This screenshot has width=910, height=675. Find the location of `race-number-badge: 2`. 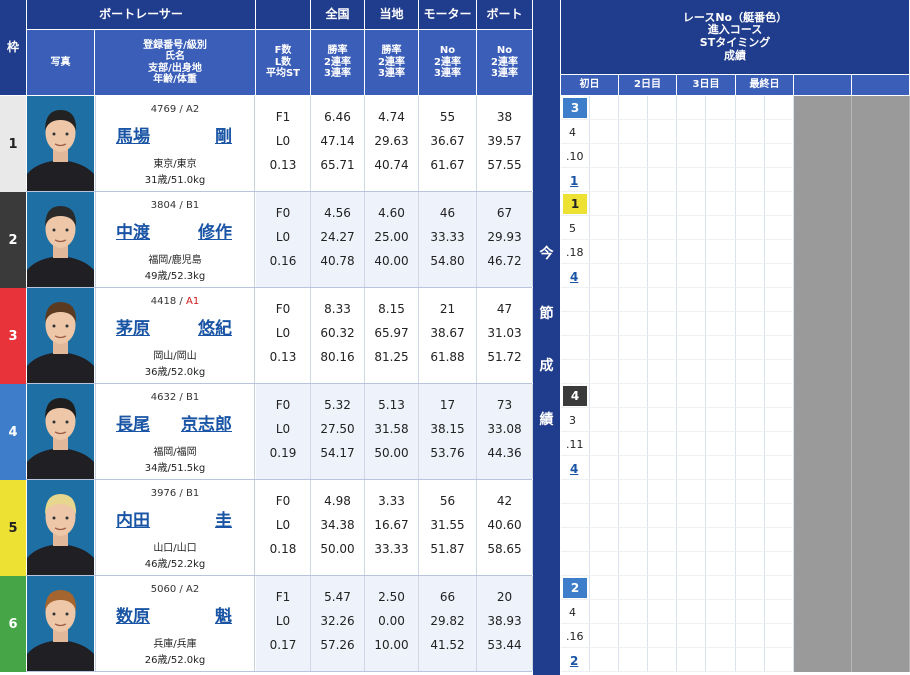

race-number-badge: 2 is located at coordinates (575, 588).